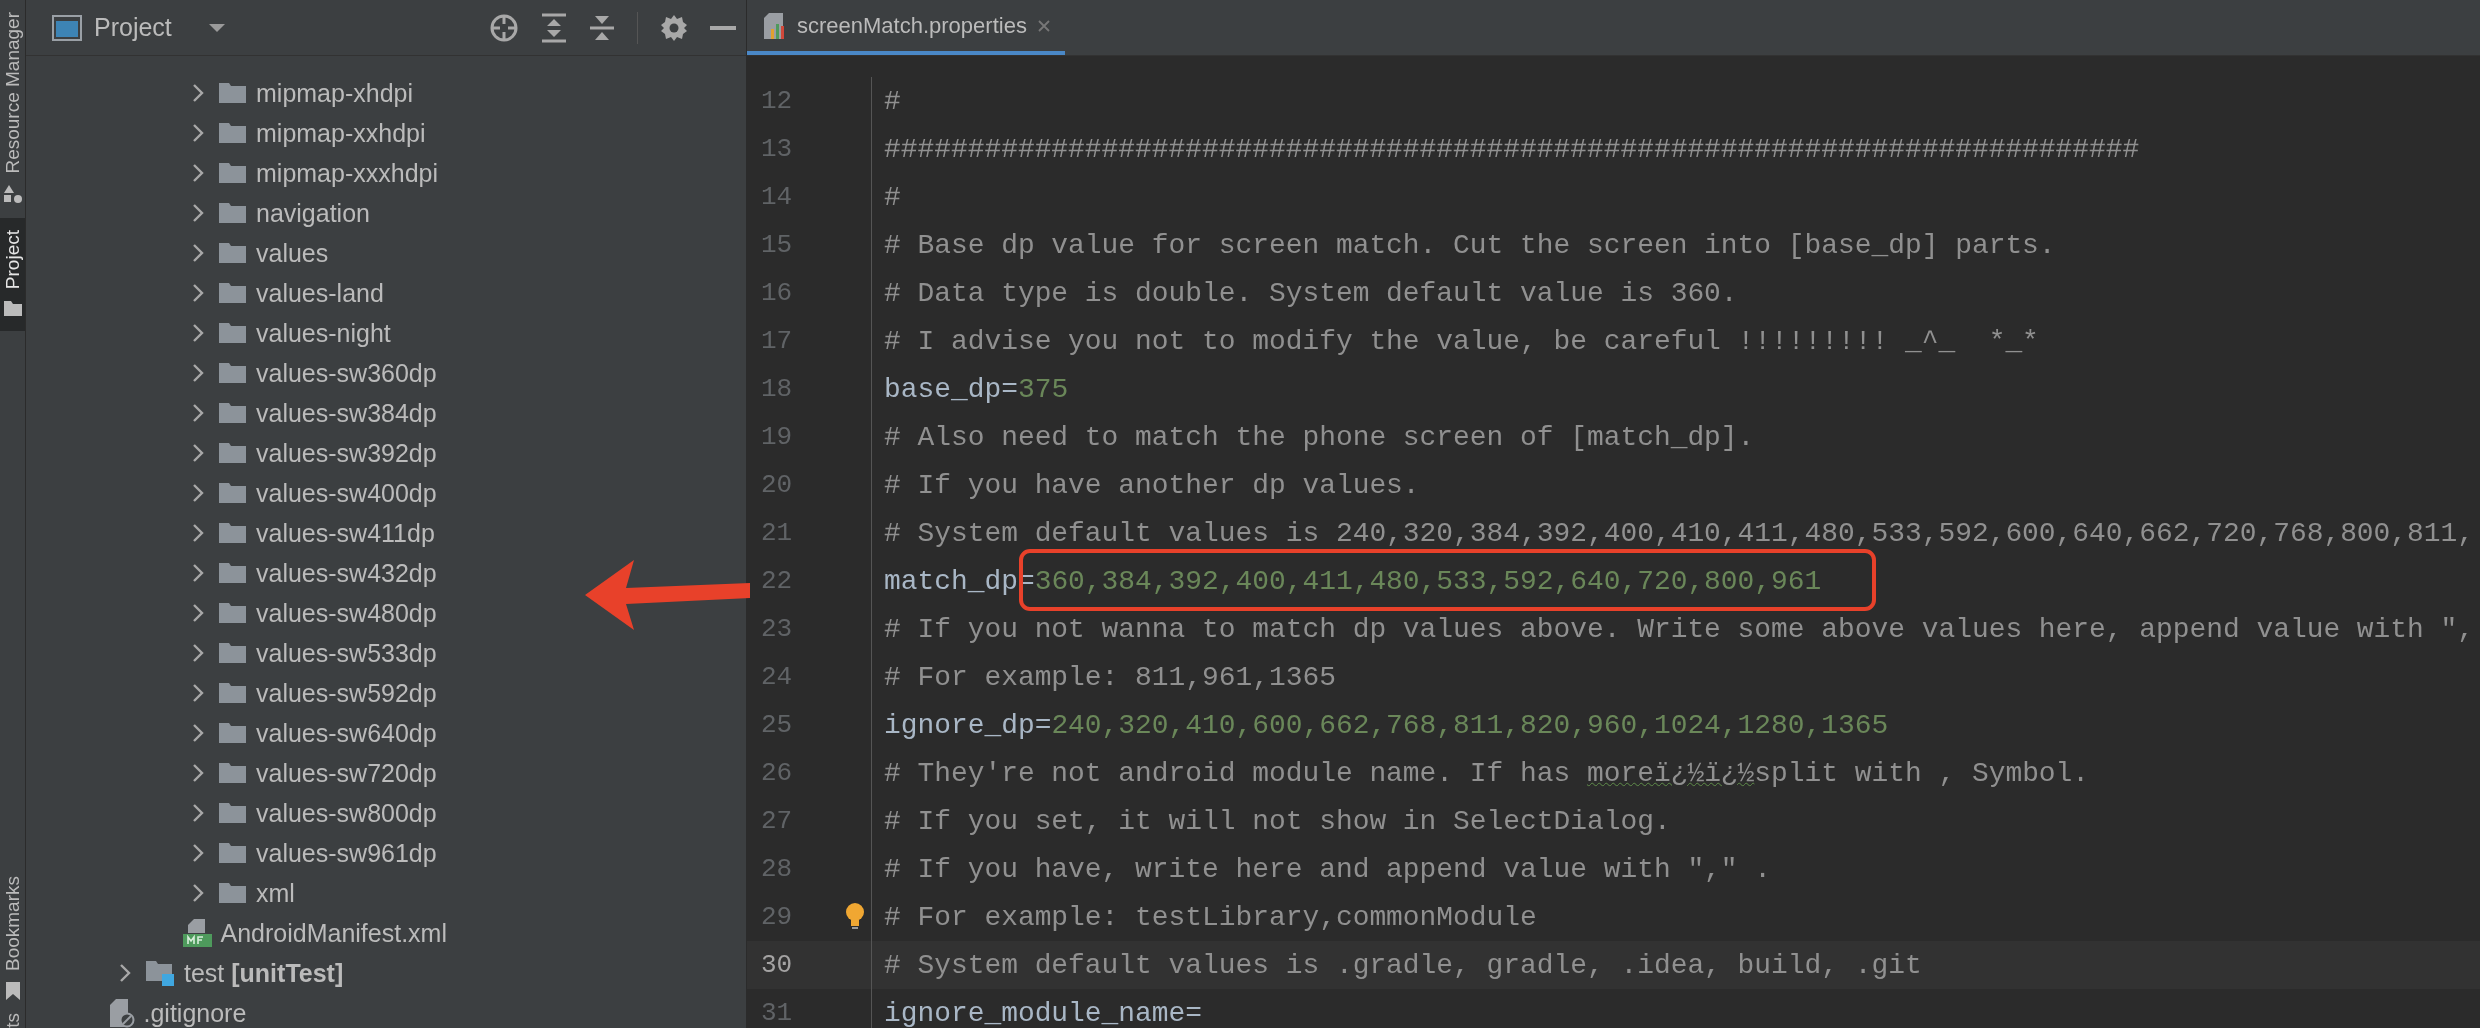 The width and height of the screenshot is (2480, 1028). What do you see at coordinates (12, 1014) in the screenshot?
I see `tool-window-tab: ts` at bounding box center [12, 1014].